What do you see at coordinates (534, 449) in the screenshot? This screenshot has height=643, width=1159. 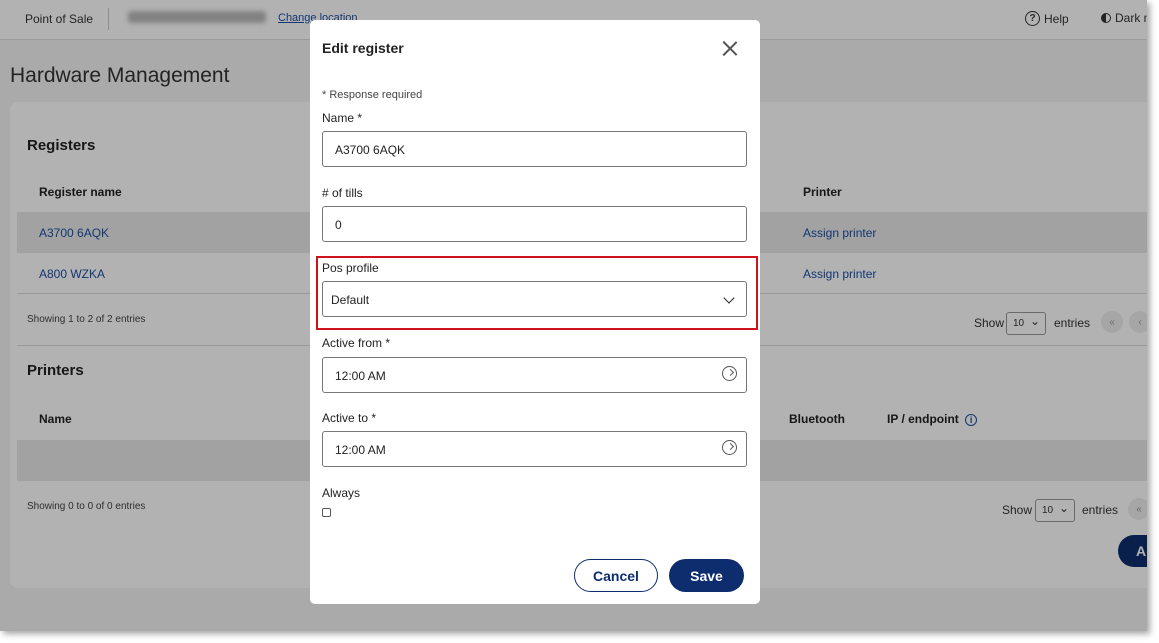 I see `active-to-input: 12:00 AM` at bounding box center [534, 449].